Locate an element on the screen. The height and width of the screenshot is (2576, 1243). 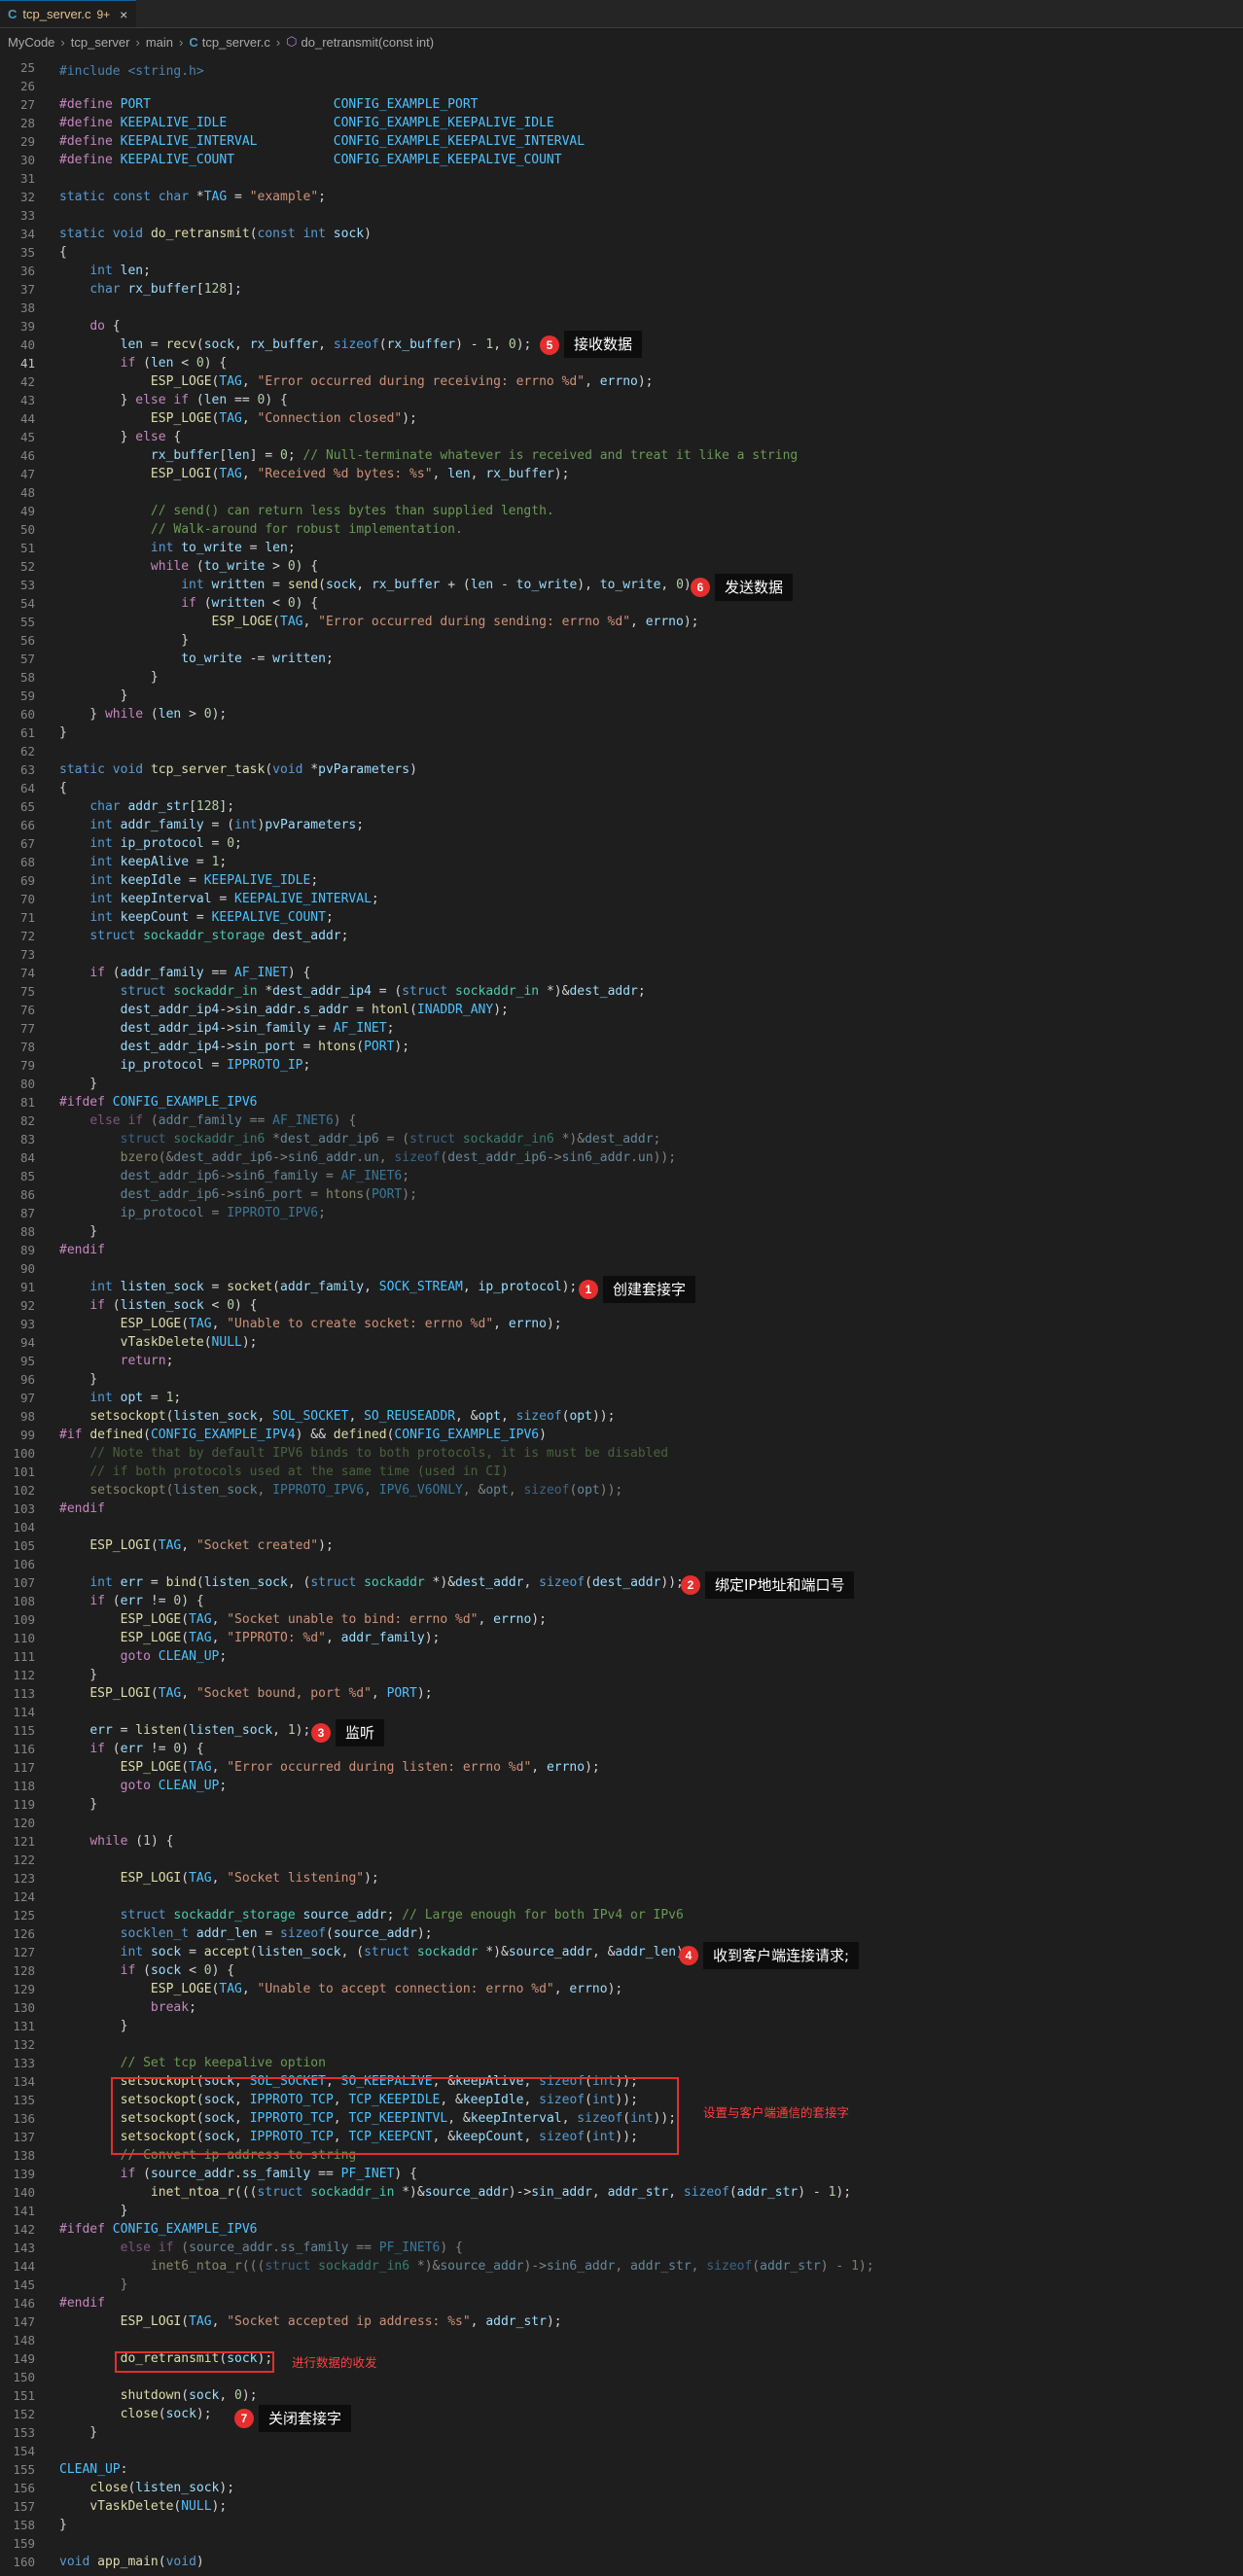
code-line: 160 void app_main(void) is located at coordinates (621, 2562).